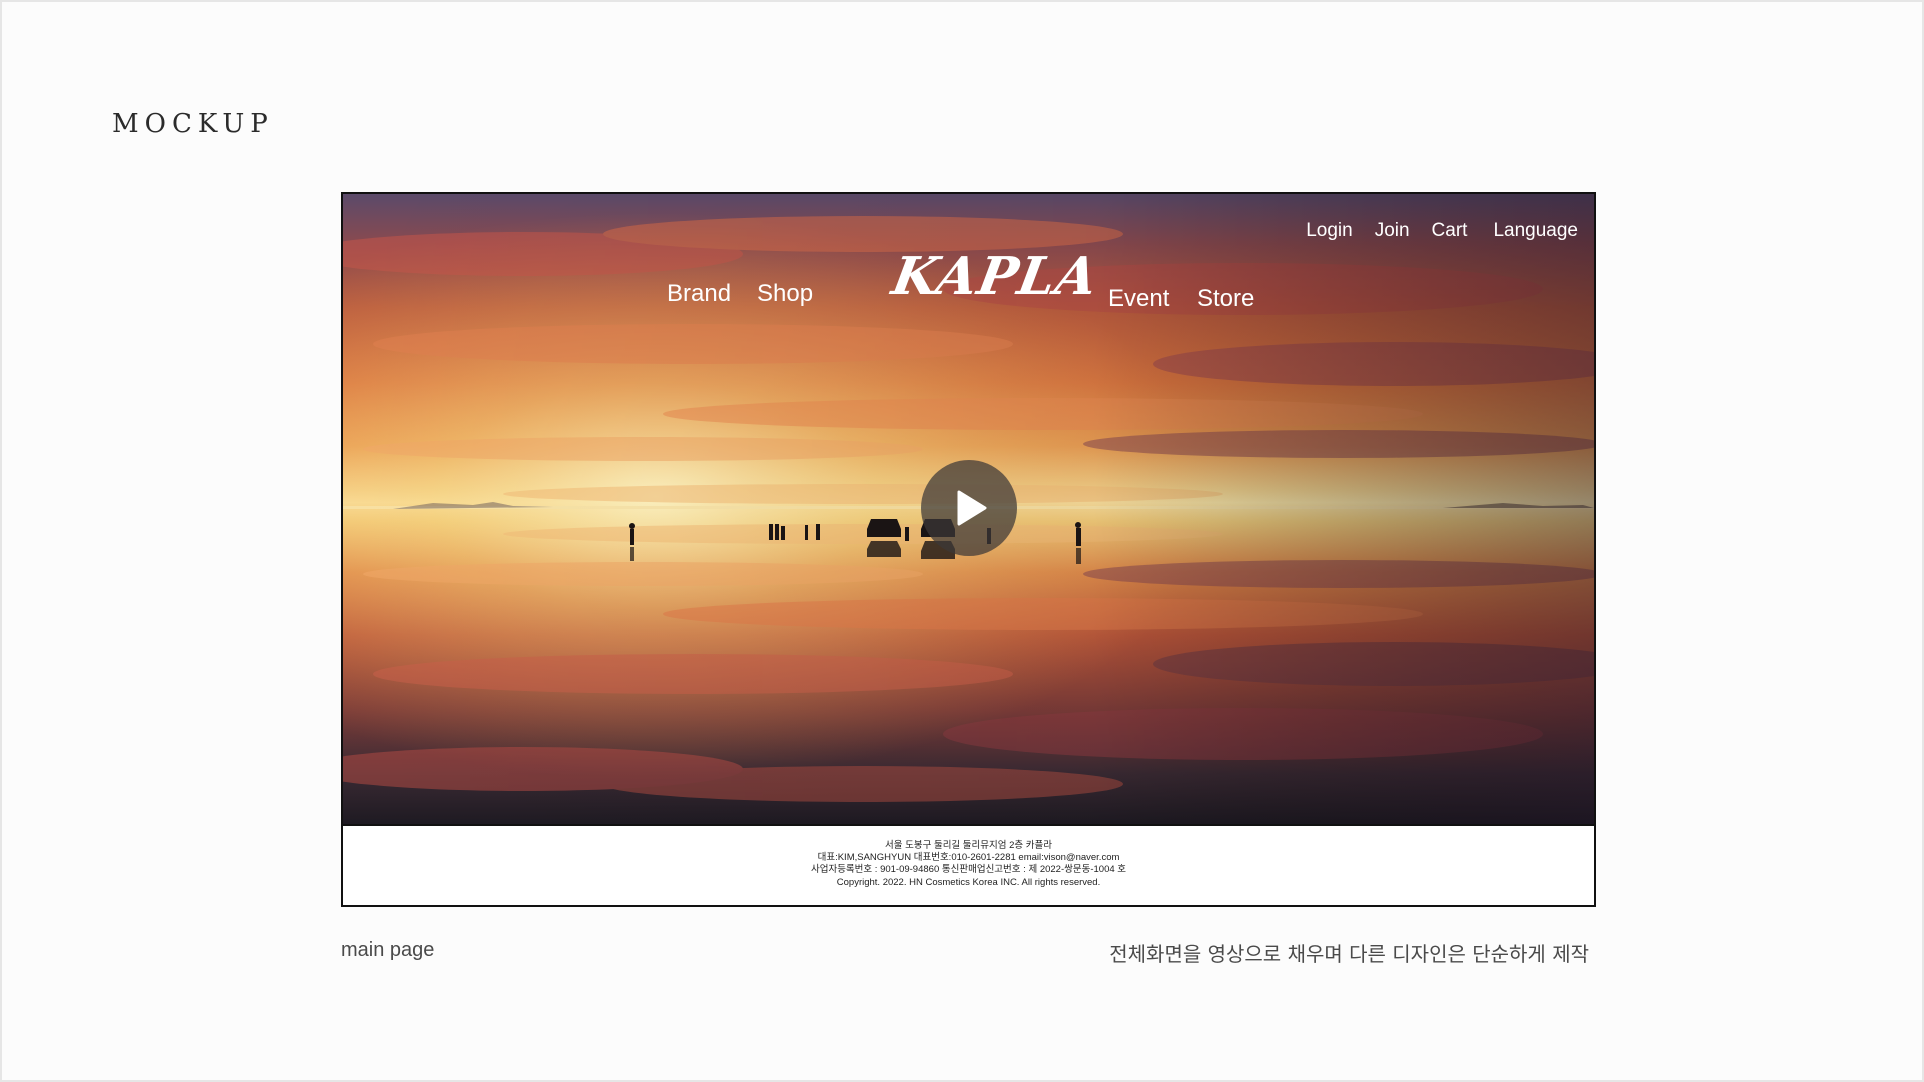 The width and height of the screenshot is (1924, 1082). I want to click on nav-brand: Brand, so click(699, 294).